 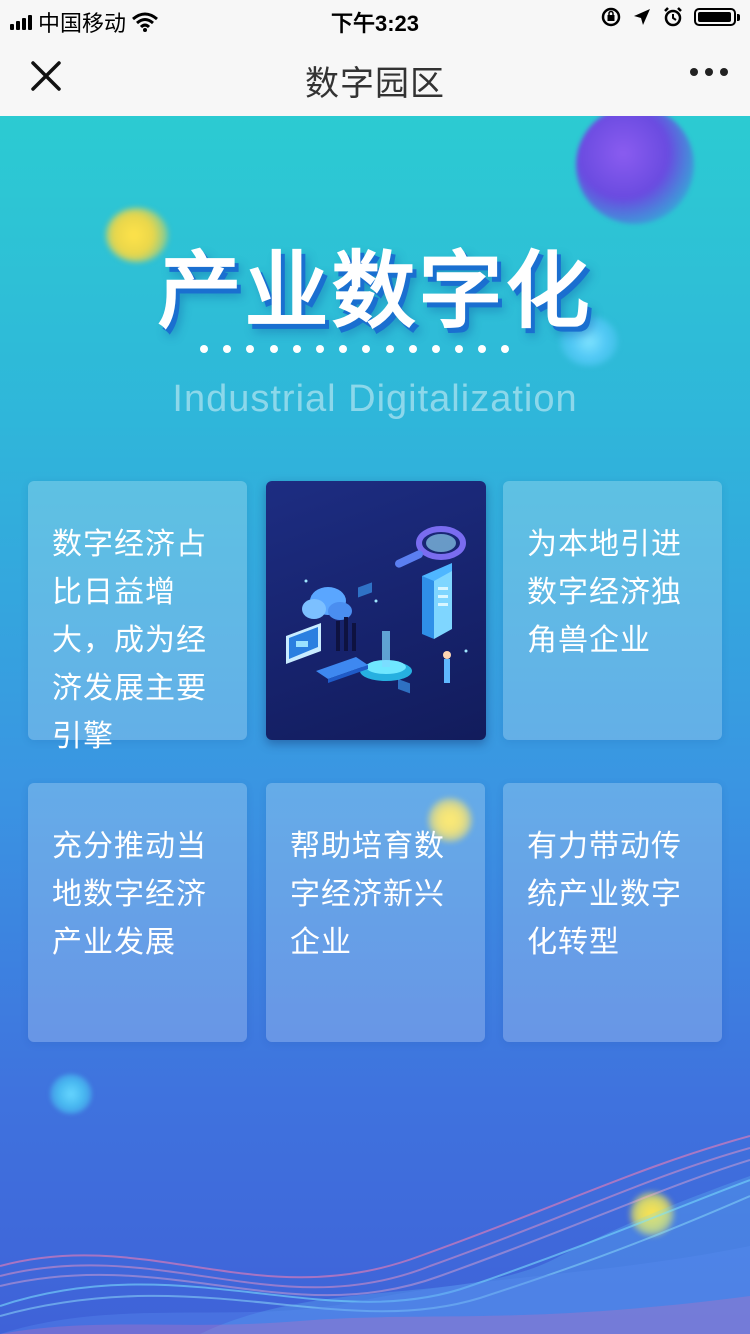 What do you see at coordinates (375, 291) in the screenshot?
I see `banner-headline: 产业数字化` at bounding box center [375, 291].